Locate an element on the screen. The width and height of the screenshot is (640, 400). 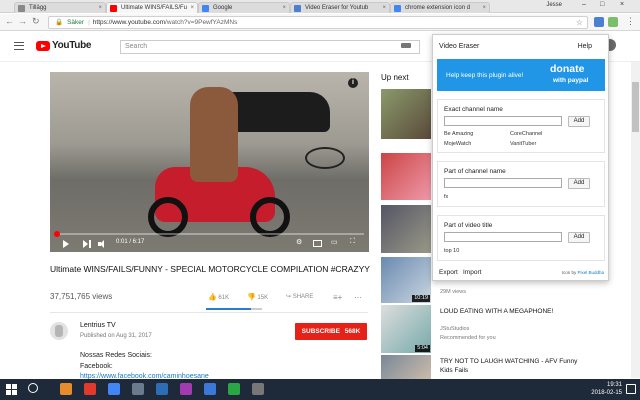
video-frame-rider is located at coordinates (214, 134).